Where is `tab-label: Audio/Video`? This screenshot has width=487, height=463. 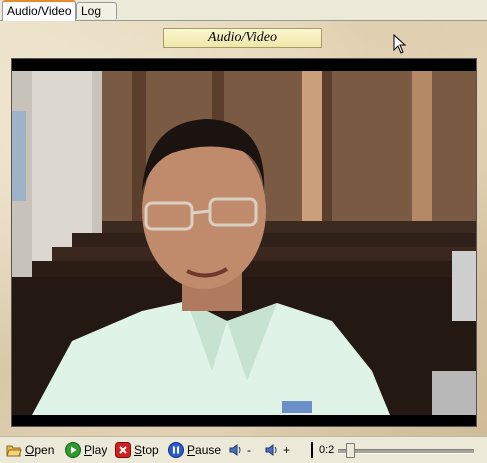 tab-label: Audio/Video is located at coordinates (39, 11).